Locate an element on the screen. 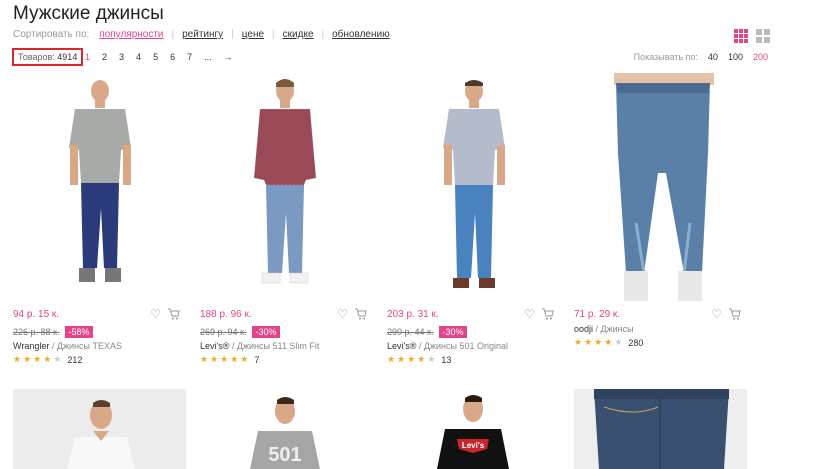 The width and height of the screenshot is (820, 469). old-price-row: 269 р. 94 к. -30% is located at coordinates (287, 331).